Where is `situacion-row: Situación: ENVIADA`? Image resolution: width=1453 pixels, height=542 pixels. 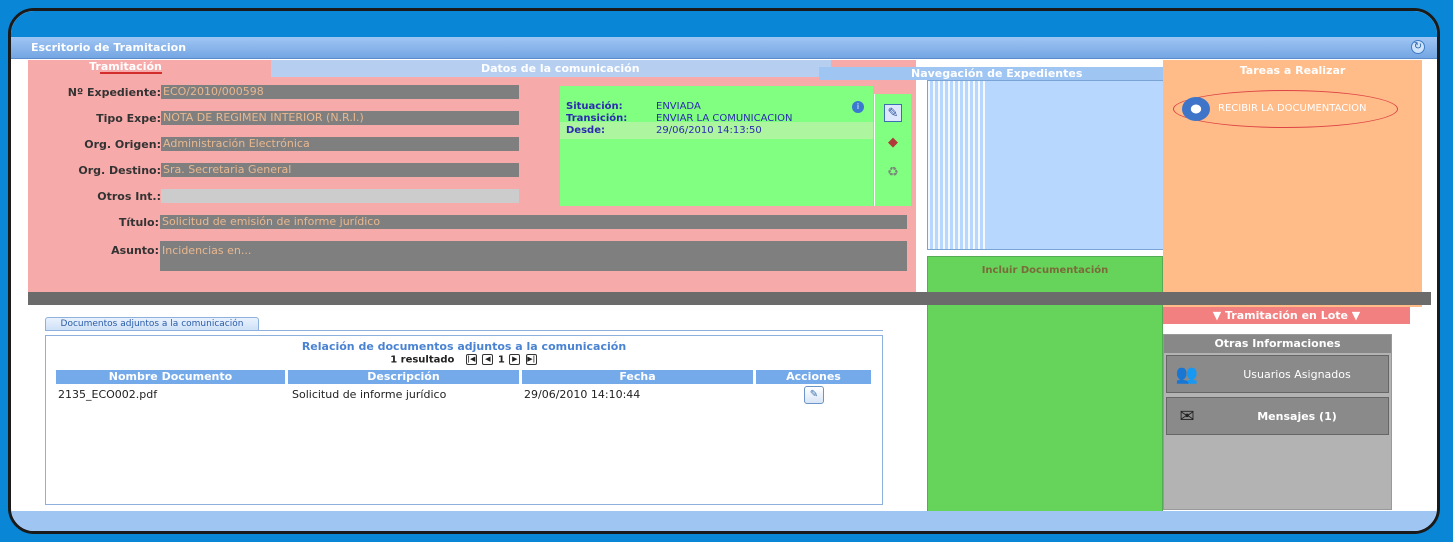
situacion-row: Situación: ENVIADA is located at coordinates (716, 107).